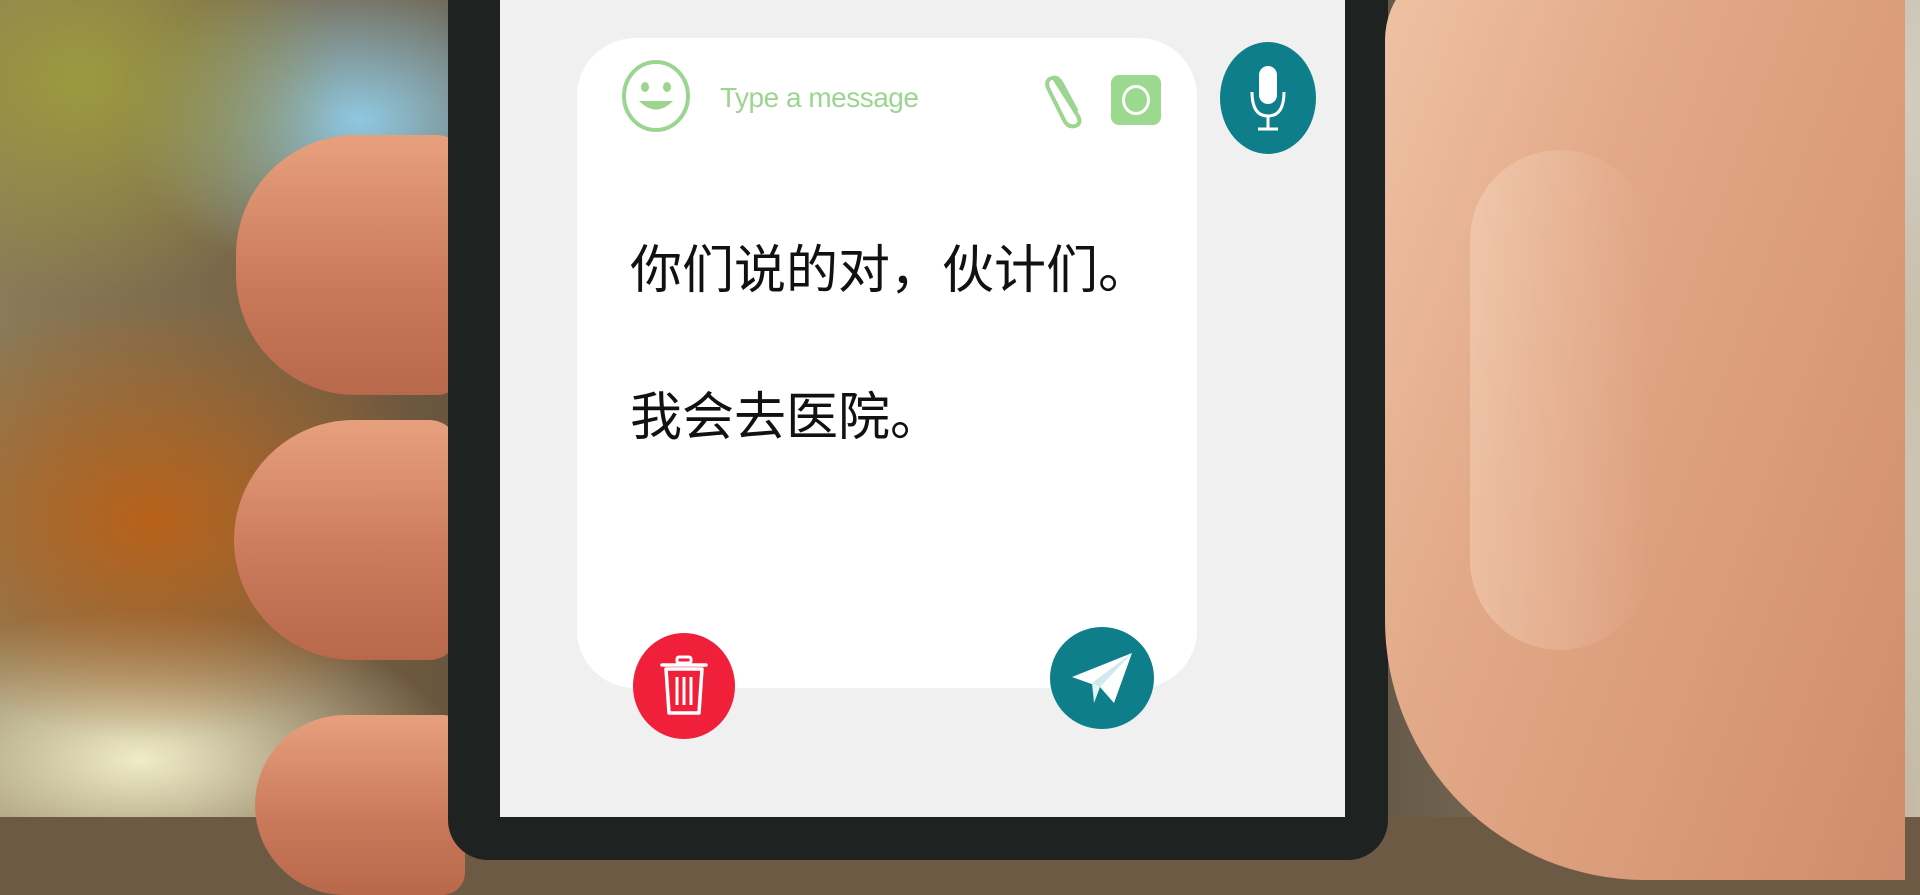 This screenshot has height=895, width=1920. Describe the element at coordinates (346, 540) in the screenshot. I see `left-finger-middle` at that location.